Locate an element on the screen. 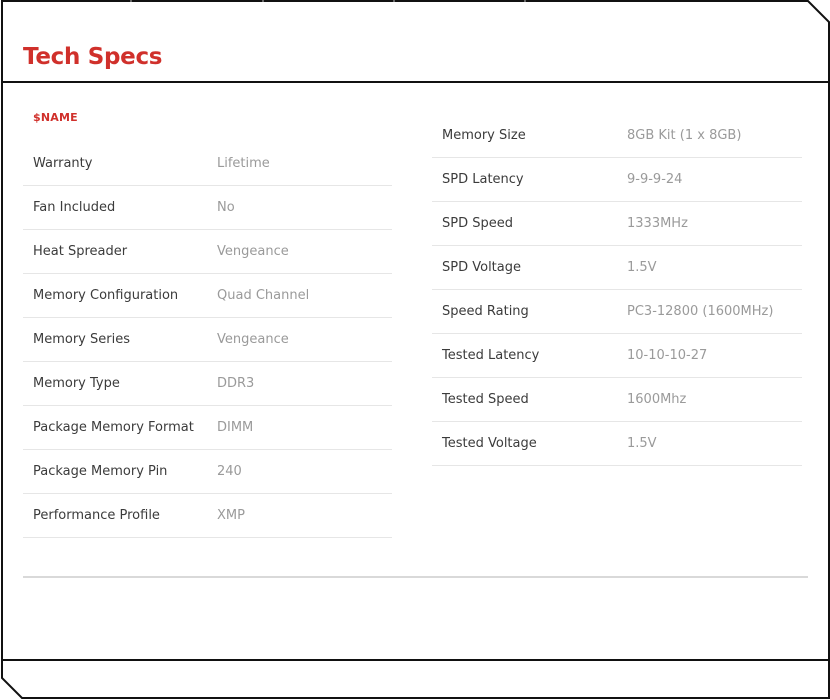  spec-label: Package Memory Pin is located at coordinates (100, 471).